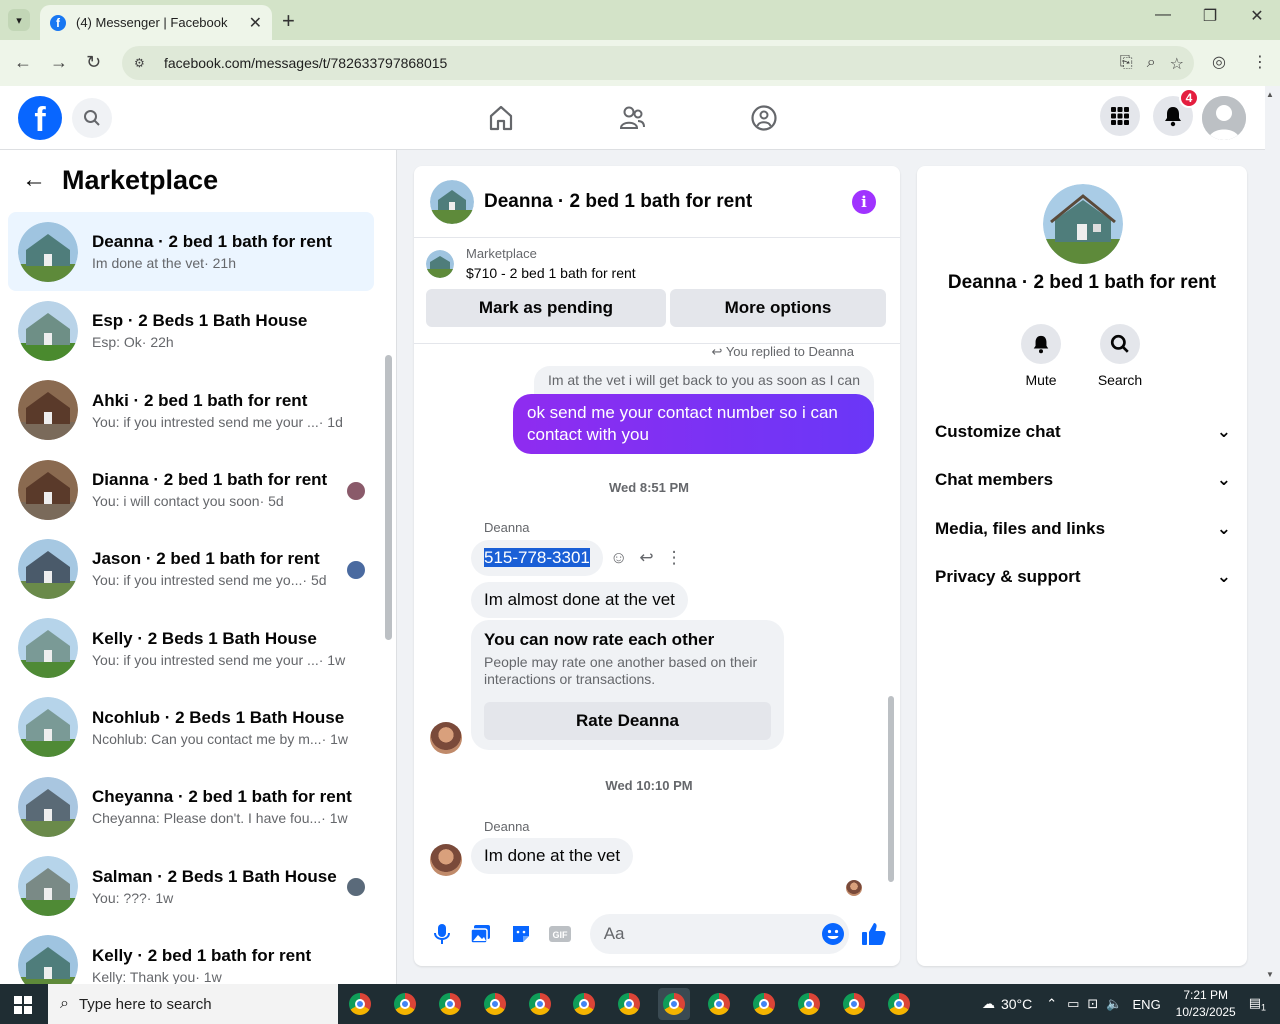 This screenshot has height=1024, width=1280. I want to click on media-files-links-section: Media, files and links ⌄, so click(1083, 529).